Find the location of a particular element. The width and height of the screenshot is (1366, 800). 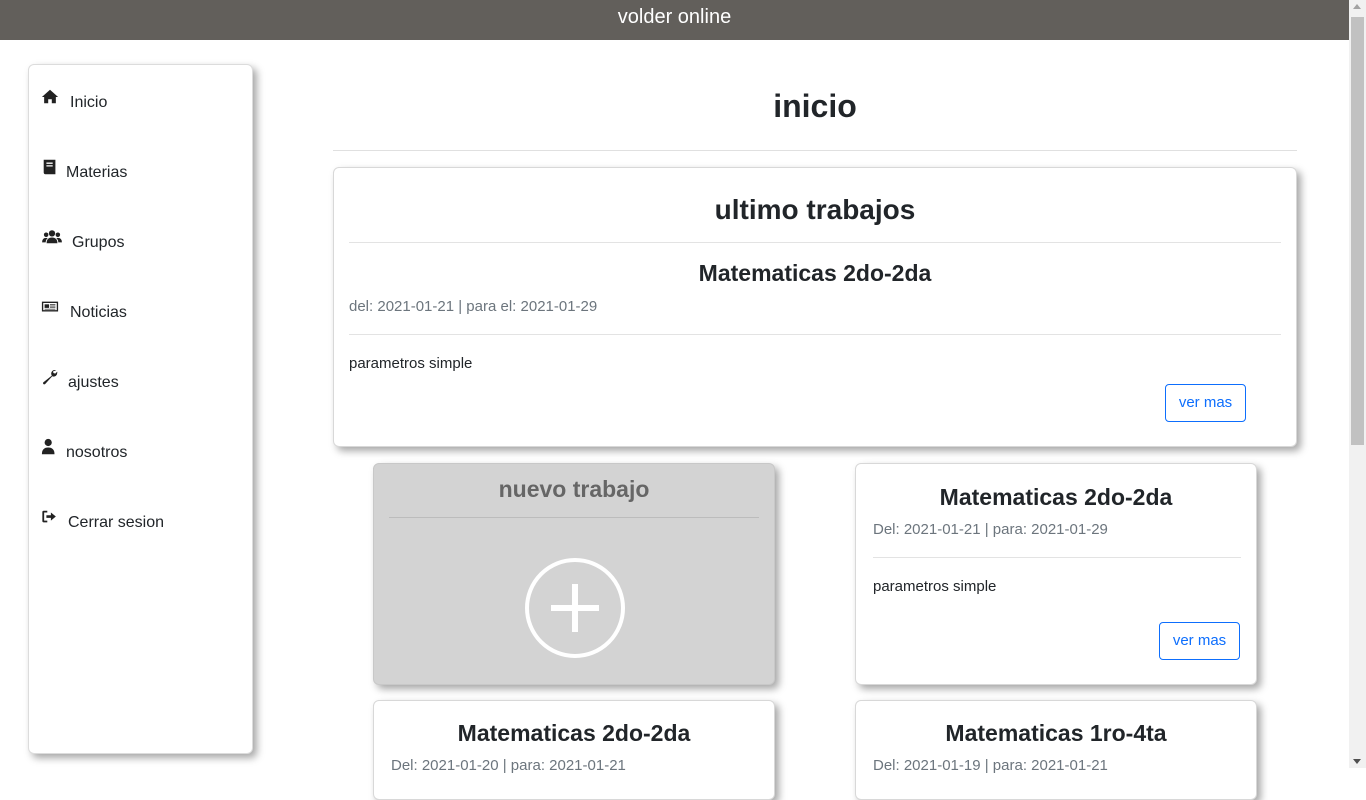

users-icon is located at coordinates (51, 238).